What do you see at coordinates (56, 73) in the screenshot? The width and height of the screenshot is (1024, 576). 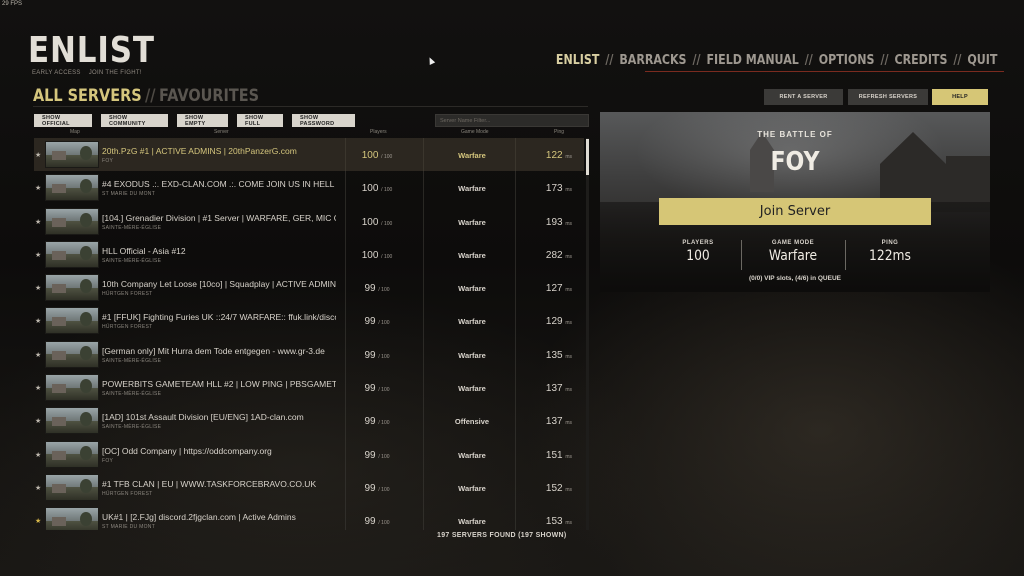 I see `tagline-early-access: EARLY ACCESS` at bounding box center [56, 73].